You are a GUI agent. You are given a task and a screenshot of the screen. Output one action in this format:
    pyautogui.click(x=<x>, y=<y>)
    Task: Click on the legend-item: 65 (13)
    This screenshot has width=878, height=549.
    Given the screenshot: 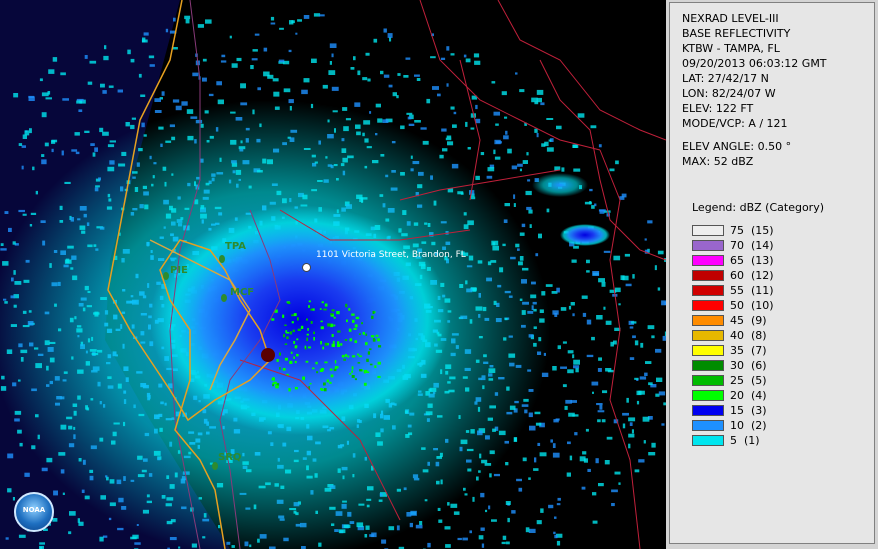 What is the action you would take?
    pyautogui.click(x=733, y=260)
    